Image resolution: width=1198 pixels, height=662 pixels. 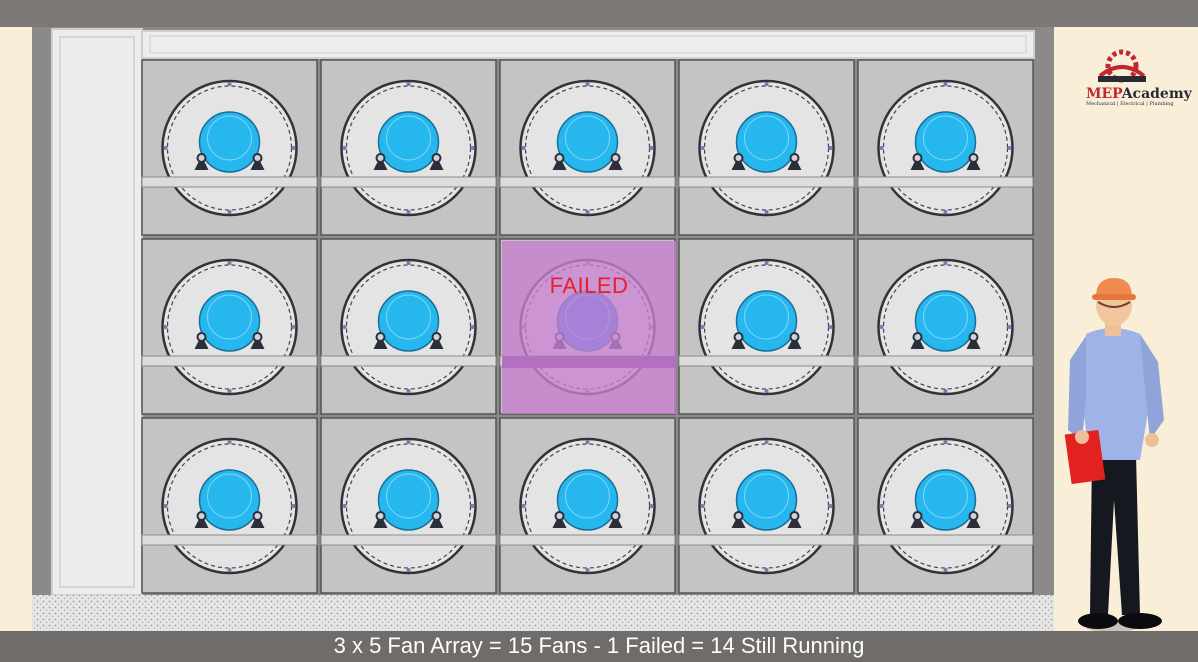 I want to click on left-margin, so click(x=16, y=329).